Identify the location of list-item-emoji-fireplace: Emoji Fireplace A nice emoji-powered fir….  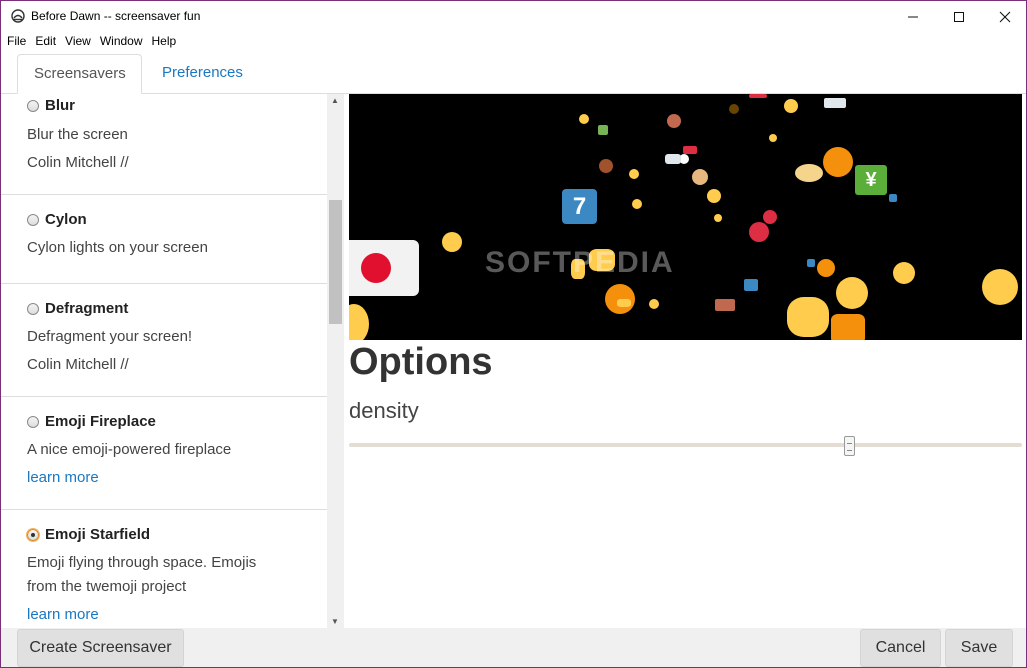
(164, 453).